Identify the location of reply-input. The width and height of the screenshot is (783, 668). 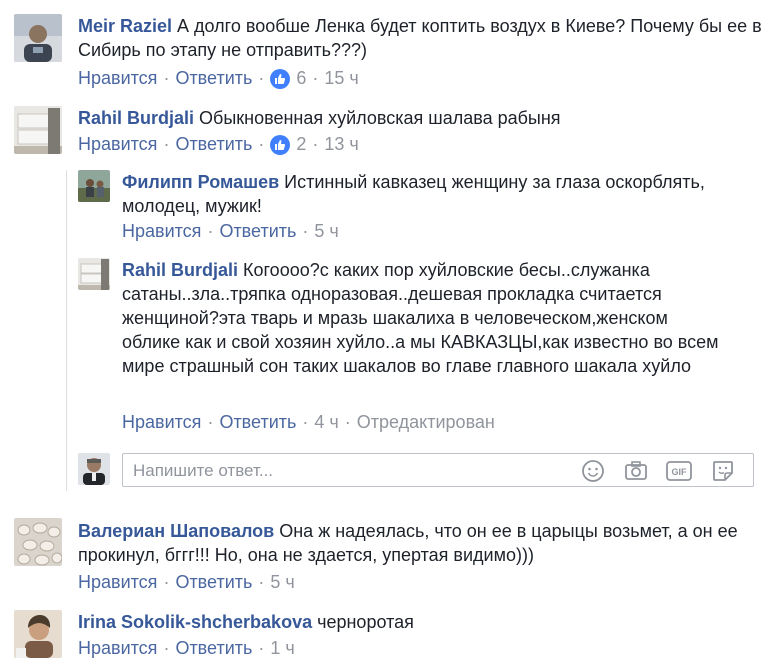
(348, 471).